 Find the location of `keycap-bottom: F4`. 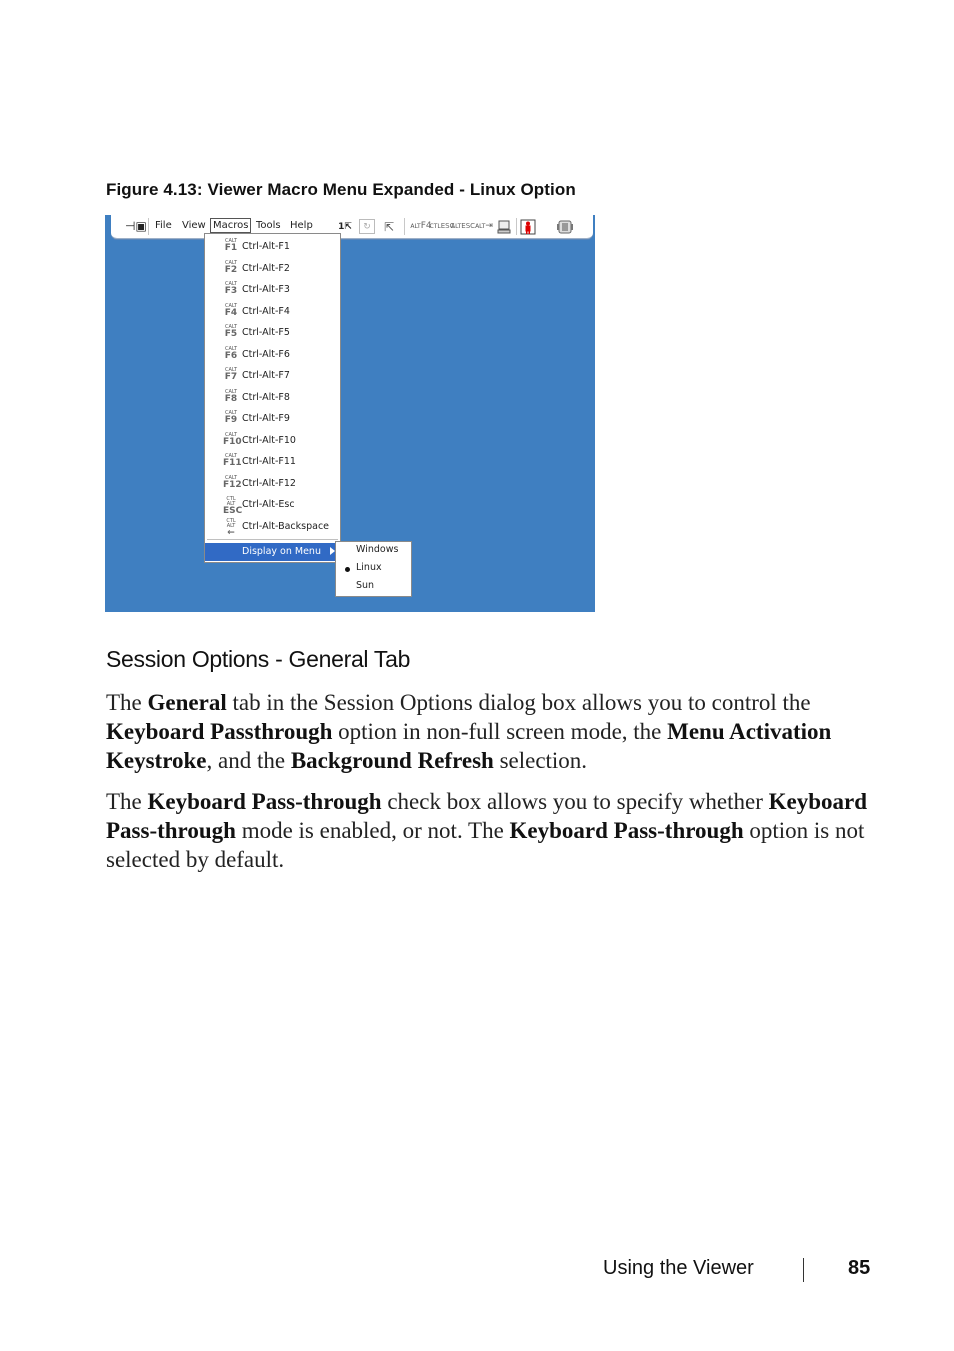

keycap-bottom: F4 is located at coordinates (231, 312).